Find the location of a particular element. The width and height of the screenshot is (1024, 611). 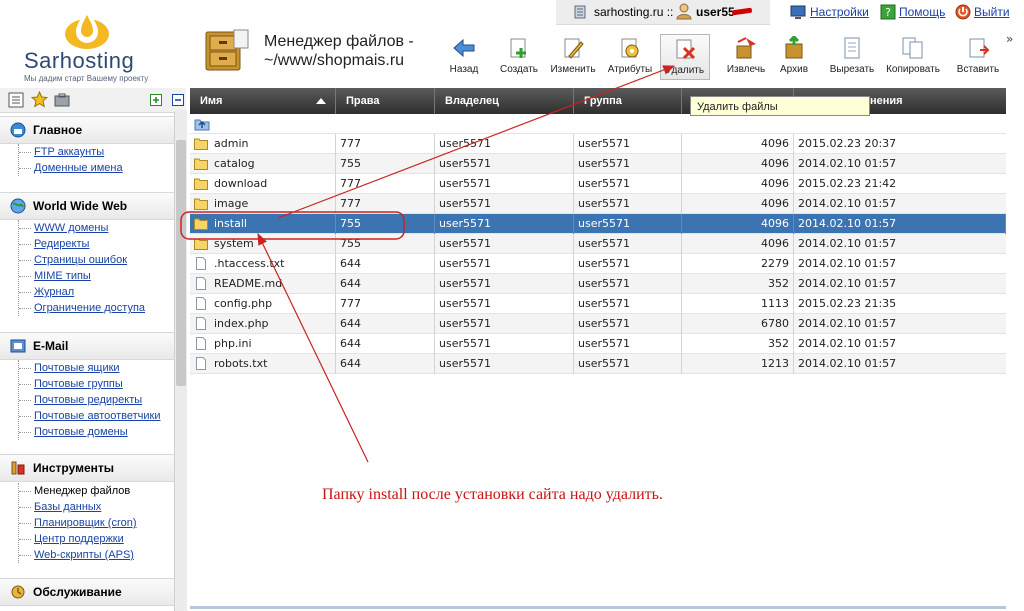

sidebar-item-mail-groups: Почтовые группы is located at coordinates (89, 384).